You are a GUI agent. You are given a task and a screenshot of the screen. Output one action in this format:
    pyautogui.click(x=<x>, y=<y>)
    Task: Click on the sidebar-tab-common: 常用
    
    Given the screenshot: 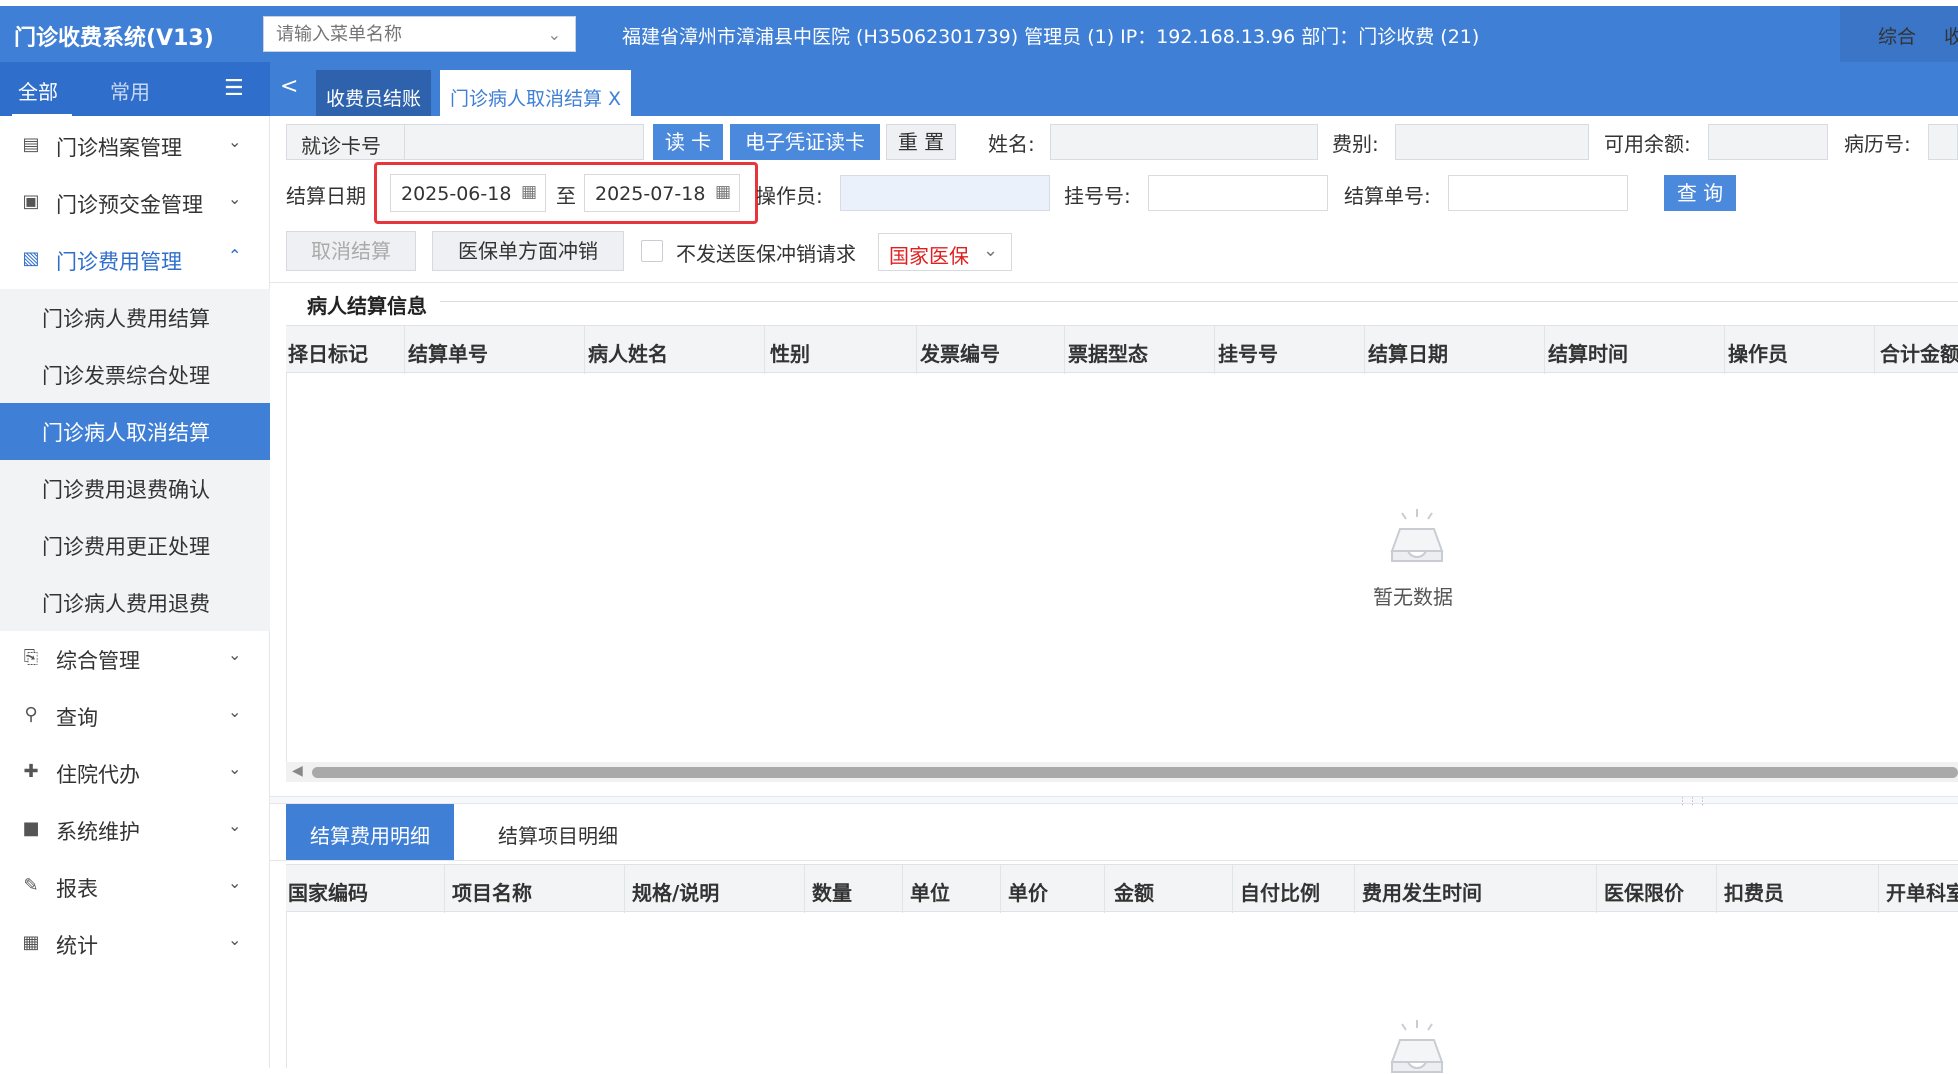 What is the action you would take?
    pyautogui.click(x=130, y=90)
    